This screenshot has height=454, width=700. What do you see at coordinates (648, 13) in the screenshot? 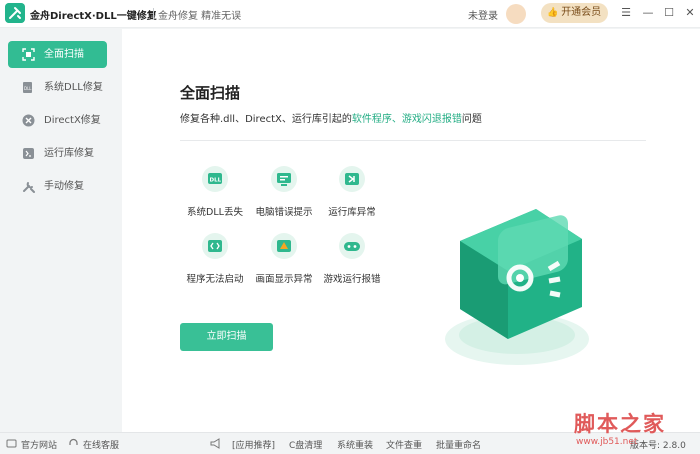
I see `minimize-icon: —` at bounding box center [648, 13].